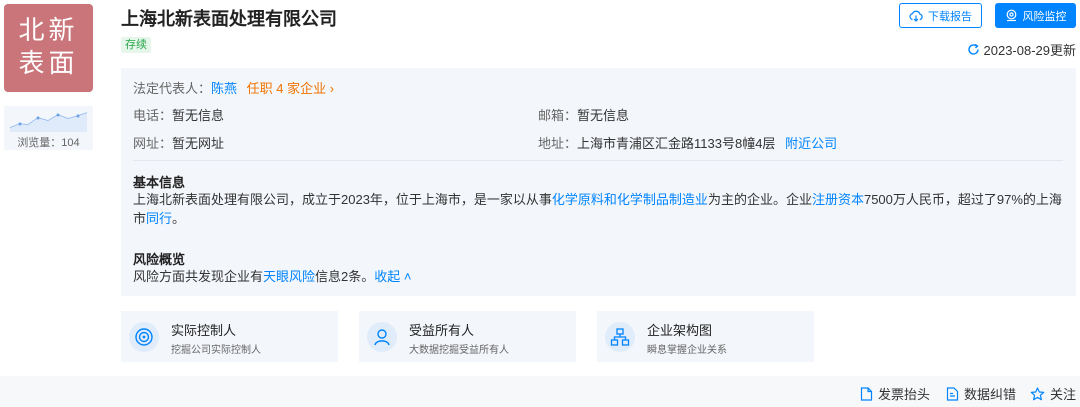  Describe the element at coordinates (950, 16) in the screenshot. I see `download-report-label: 下载报告` at that location.